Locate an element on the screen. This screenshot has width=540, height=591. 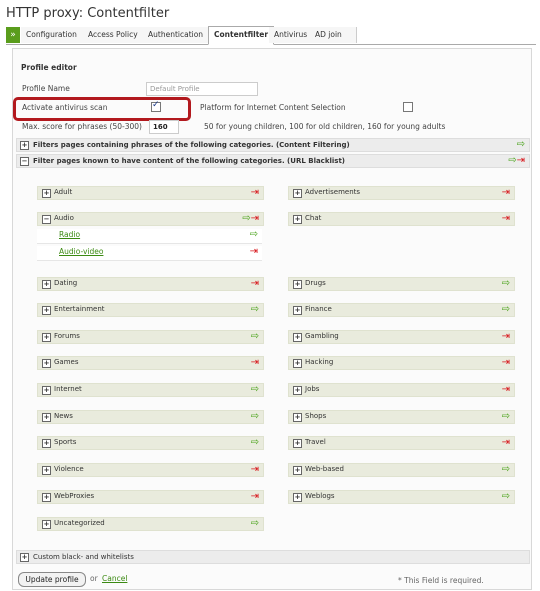
tab-authentication: Authentication is located at coordinates (177, 35).